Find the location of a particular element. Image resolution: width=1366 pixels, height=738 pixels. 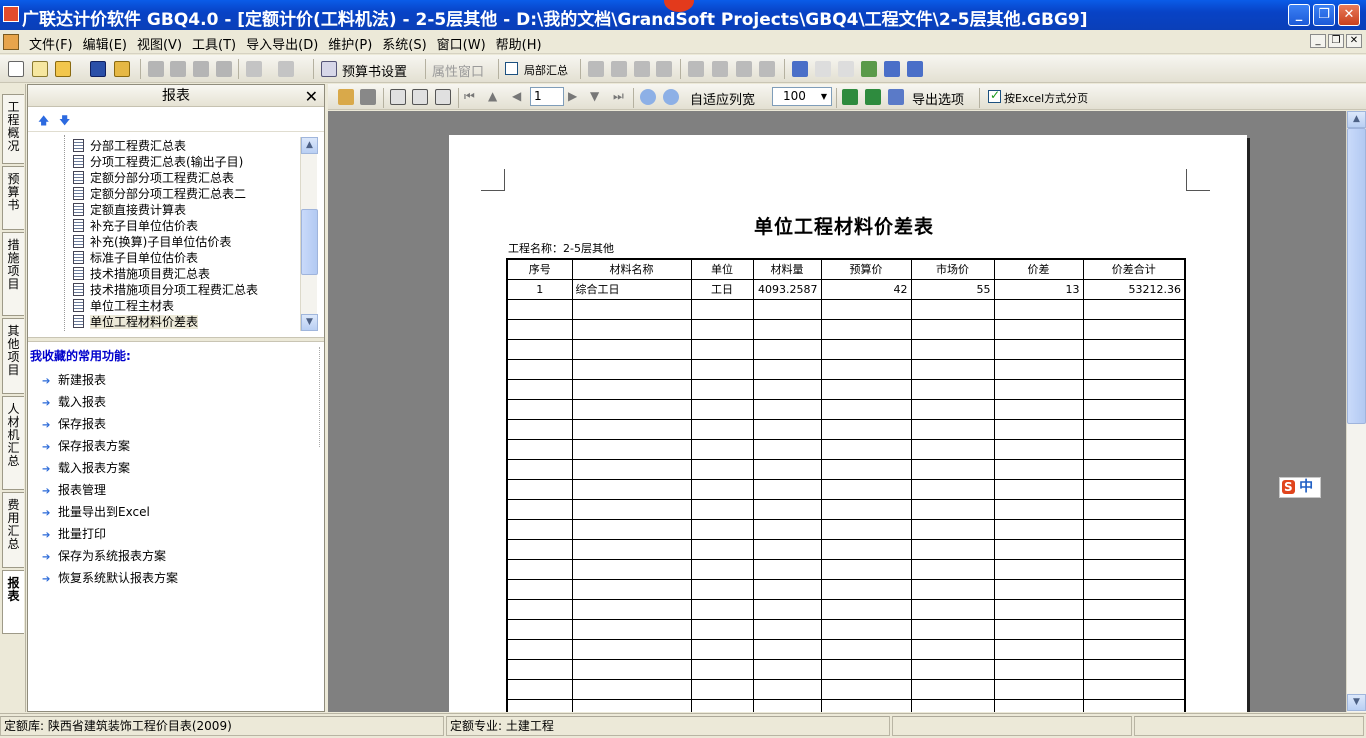

scroll-thumb is located at coordinates (1356, 276).